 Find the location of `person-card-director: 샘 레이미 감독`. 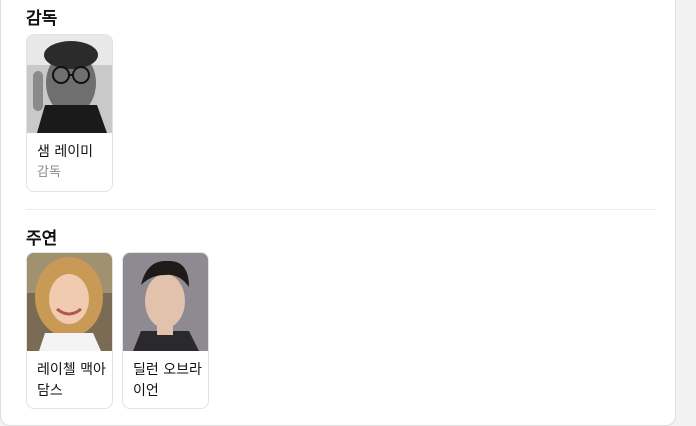

person-card-director: 샘 레이미 감독 is located at coordinates (69, 113).